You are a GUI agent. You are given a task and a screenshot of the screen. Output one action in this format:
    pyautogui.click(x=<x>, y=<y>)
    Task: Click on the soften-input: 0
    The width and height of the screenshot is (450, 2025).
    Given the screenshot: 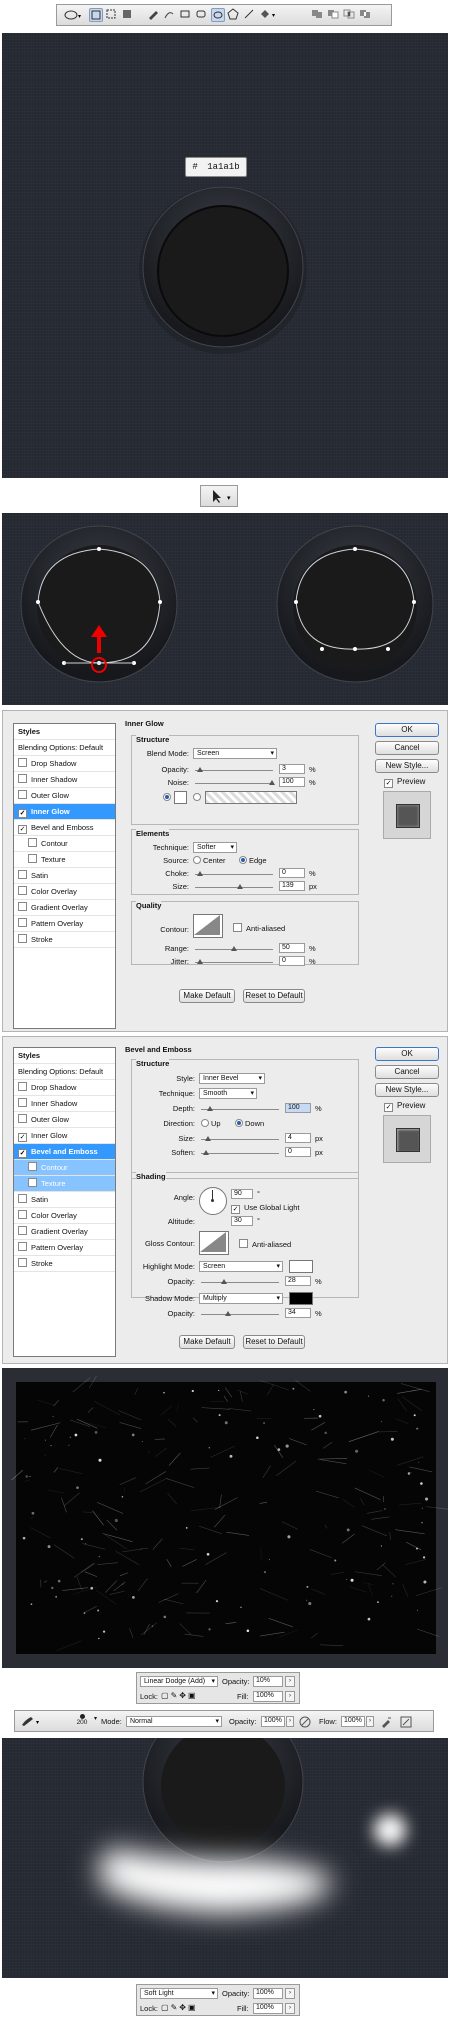 What is the action you would take?
    pyautogui.click(x=298, y=1152)
    